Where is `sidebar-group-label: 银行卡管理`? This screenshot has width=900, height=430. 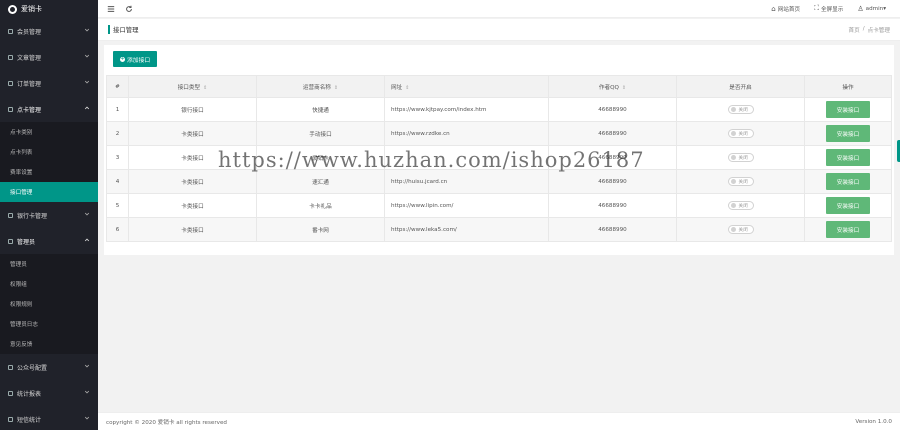 sidebar-group-label: 银行卡管理 is located at coordinates (32, 216).